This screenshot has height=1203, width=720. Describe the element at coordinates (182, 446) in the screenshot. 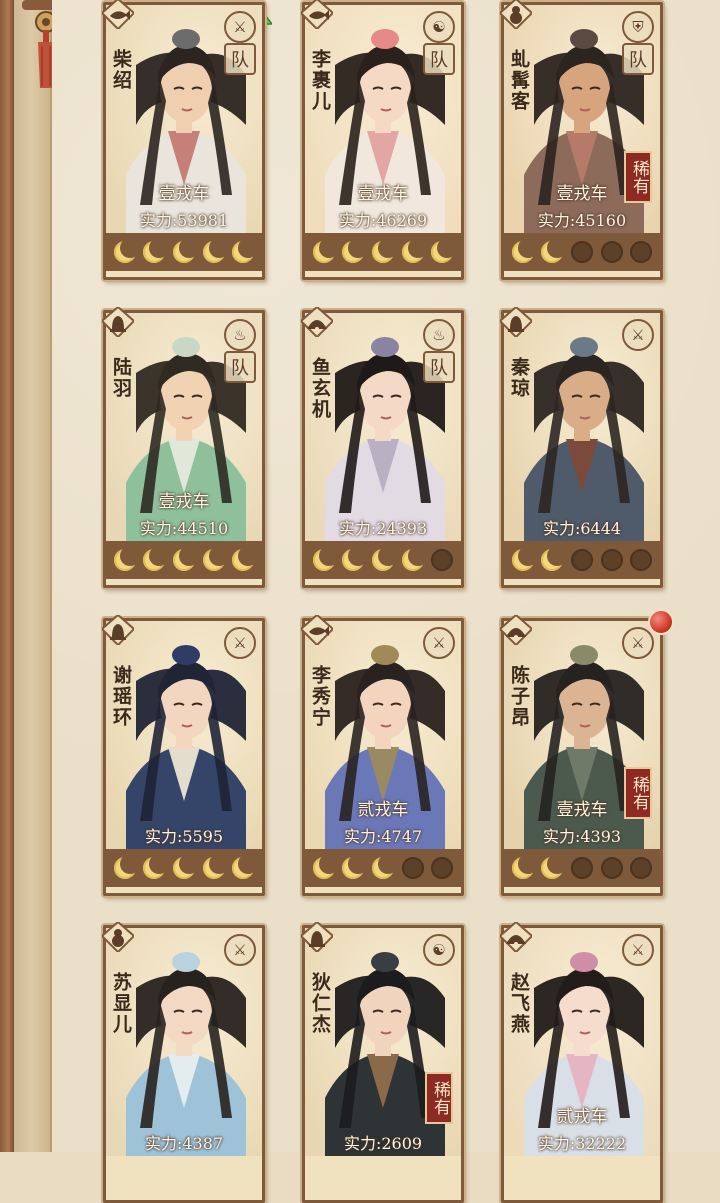

I see `hero-card: 陆羽 ♨ 队壹戎车 实力:44510` at that location.